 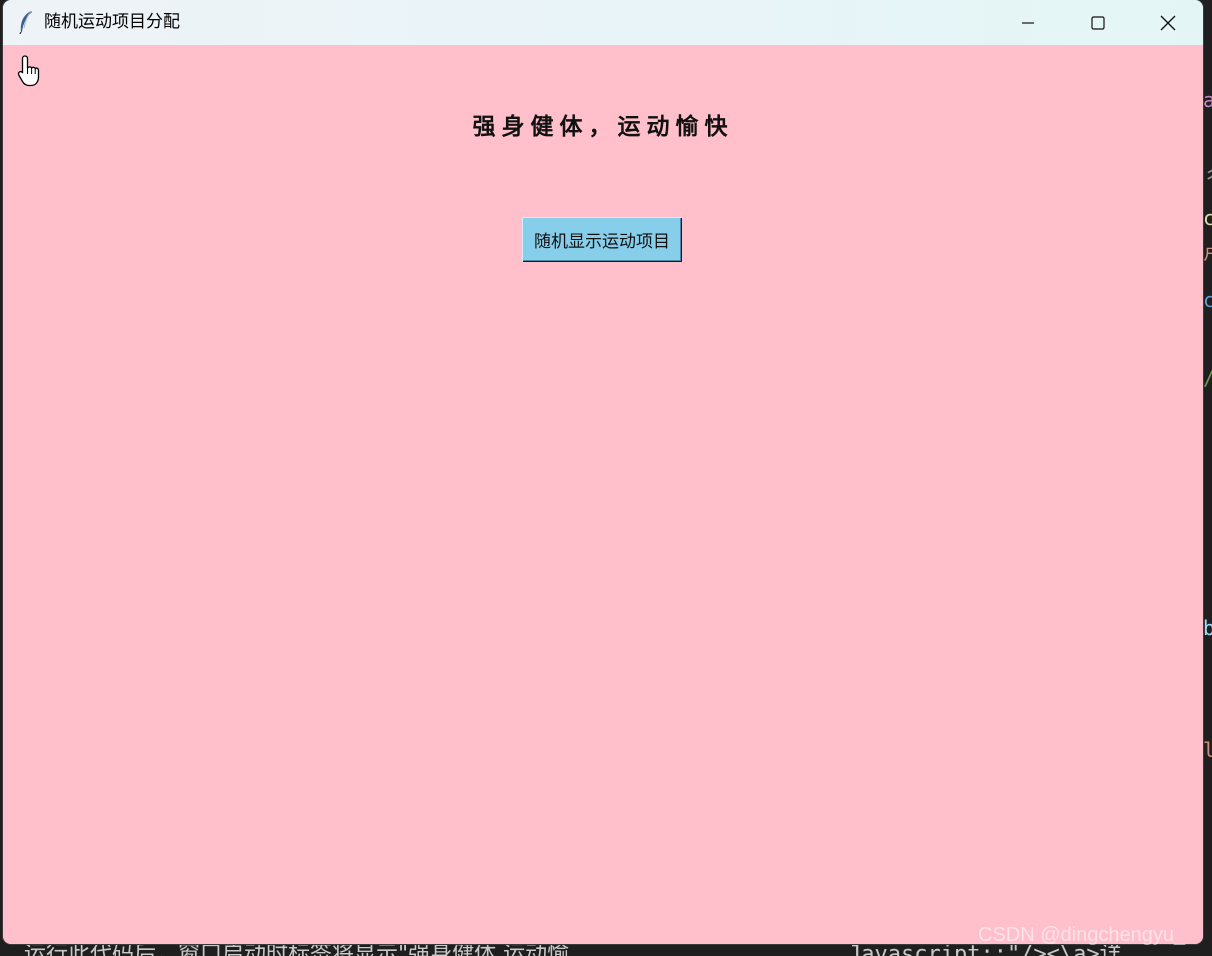 What do you see at coordinates (1207, 750) in the screenshot?
I see `background-code-glyph: l` at bounding box center [1207, 750].